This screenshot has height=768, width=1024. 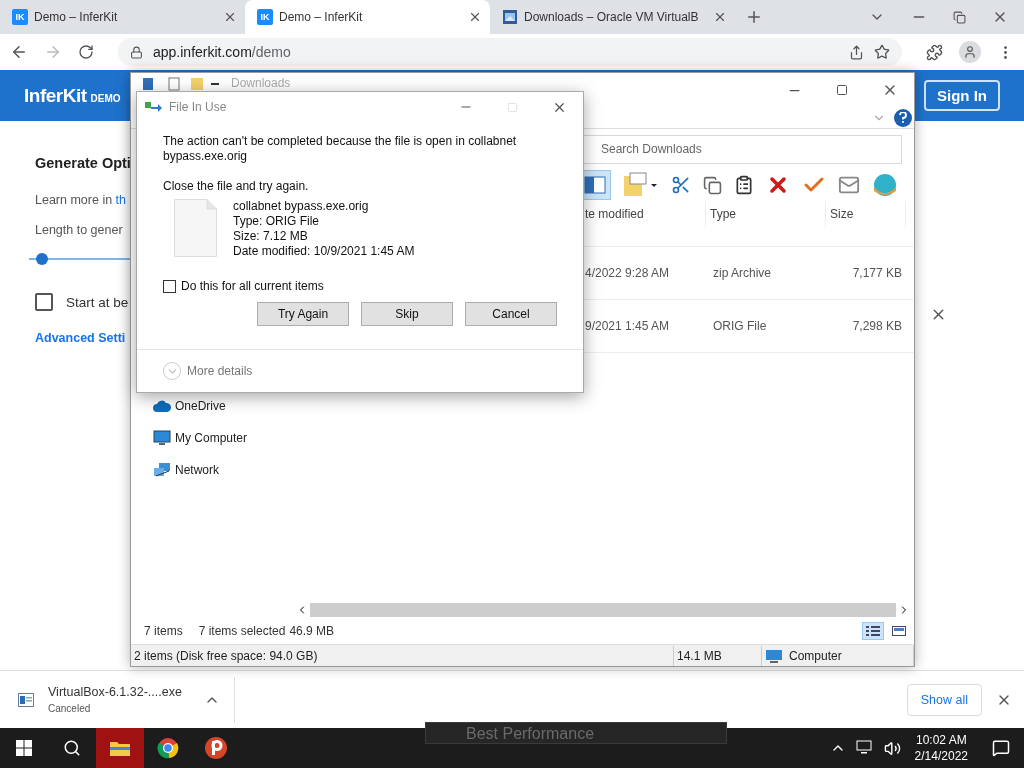 I want to click on restore-icon, so click(x=959, y=17).